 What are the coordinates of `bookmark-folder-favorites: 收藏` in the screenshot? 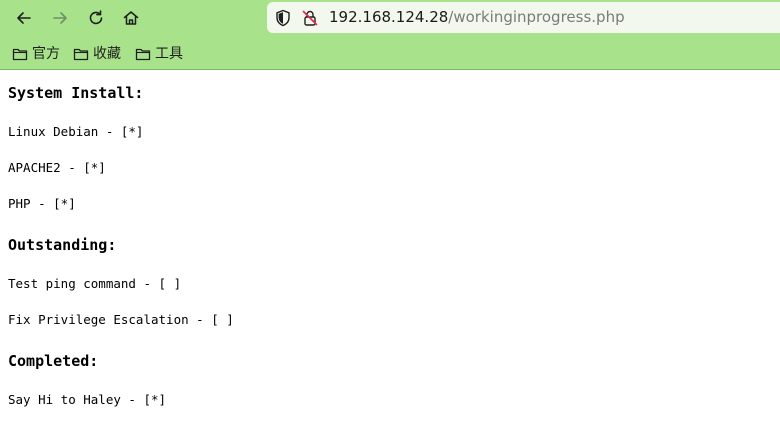 It's located at (97, 54).